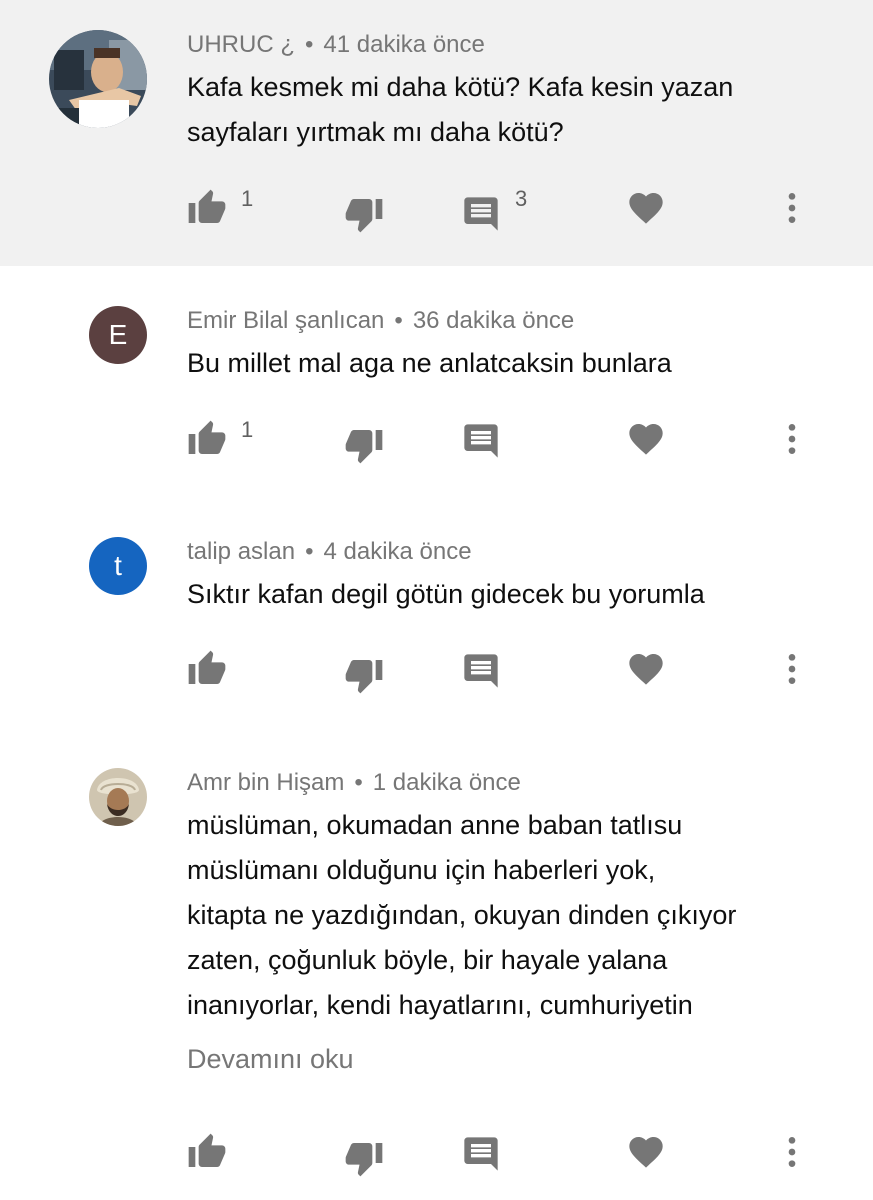 The height and width of the screenshot is (1200, 873). What do you see at coordinates (270, 1059) in the screenshot?
I see `read-more-link: Devamını oku` at bounding box center [270, 1059].